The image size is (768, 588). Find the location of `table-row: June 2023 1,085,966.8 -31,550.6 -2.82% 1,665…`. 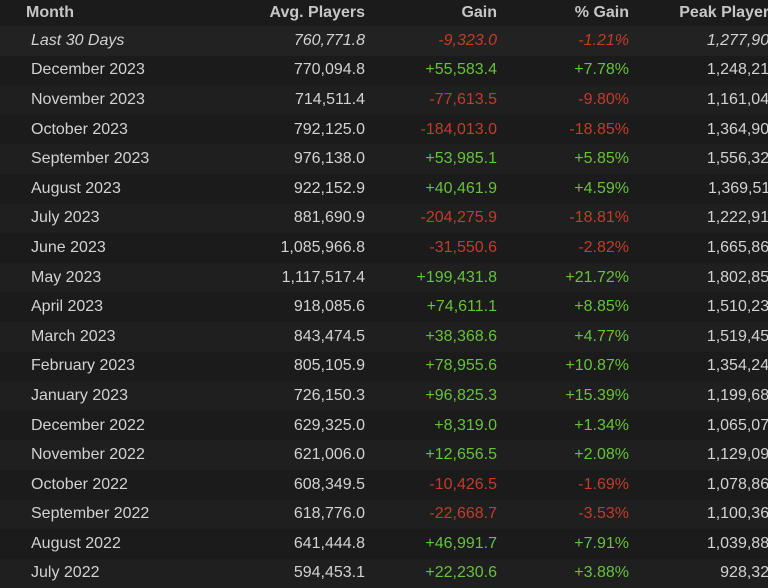

table-row: June 2023 1,085,966.8 -31,550.6 -2.82% 1,665… is located at coordinates (384, 248).